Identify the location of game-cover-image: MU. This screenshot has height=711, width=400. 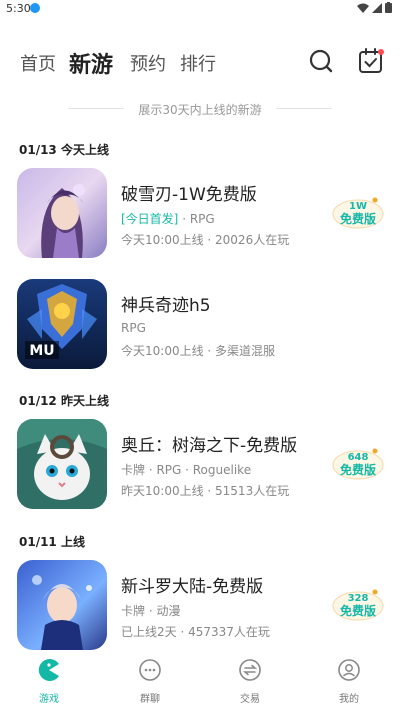
(62, 324).